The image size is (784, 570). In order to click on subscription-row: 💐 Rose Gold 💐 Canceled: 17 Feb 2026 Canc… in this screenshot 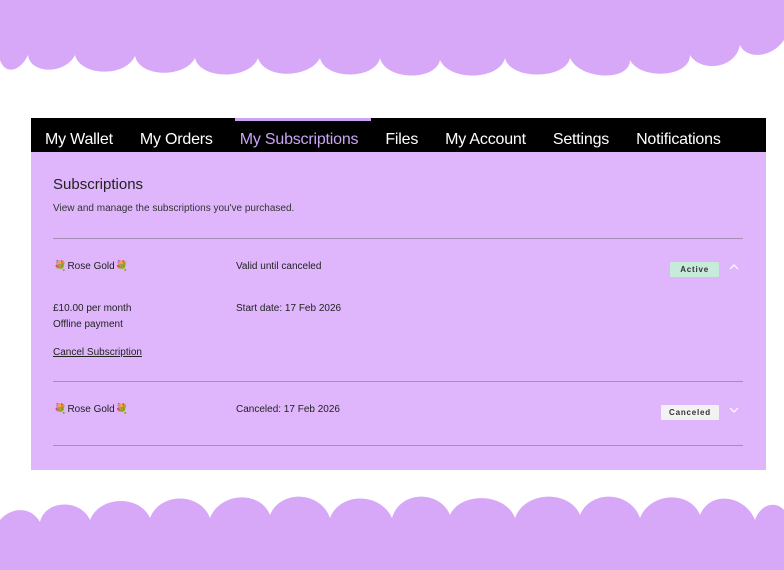, I will do `click(398, 413)`.